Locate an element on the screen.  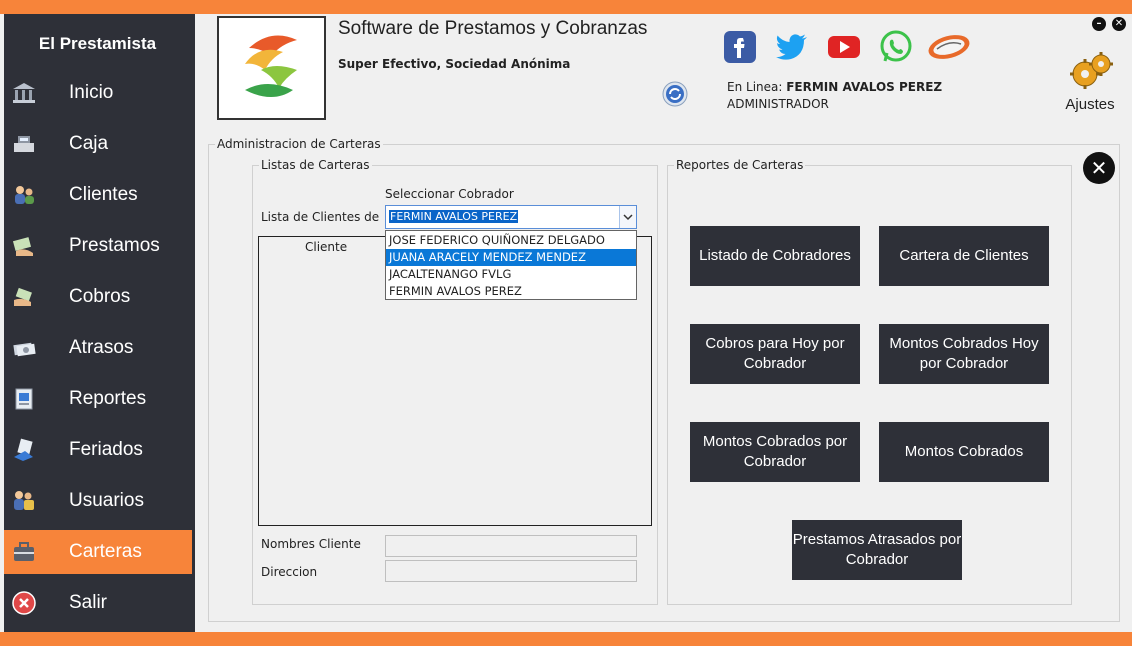
clients-icon is located at coordinates (24, 195).